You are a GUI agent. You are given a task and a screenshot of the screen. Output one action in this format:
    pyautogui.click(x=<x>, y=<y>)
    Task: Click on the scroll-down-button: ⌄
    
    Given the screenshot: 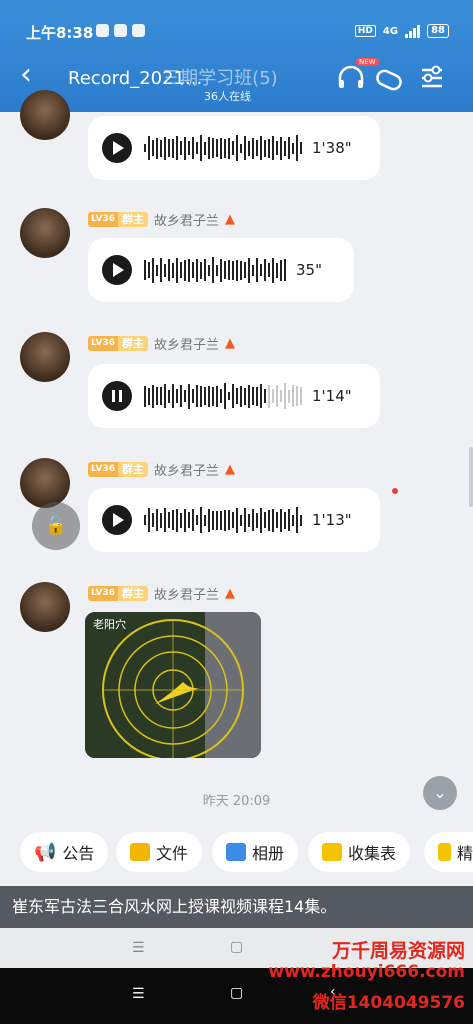 What is the action you would take?
    pyautogui.click(x=440, y=793)
    